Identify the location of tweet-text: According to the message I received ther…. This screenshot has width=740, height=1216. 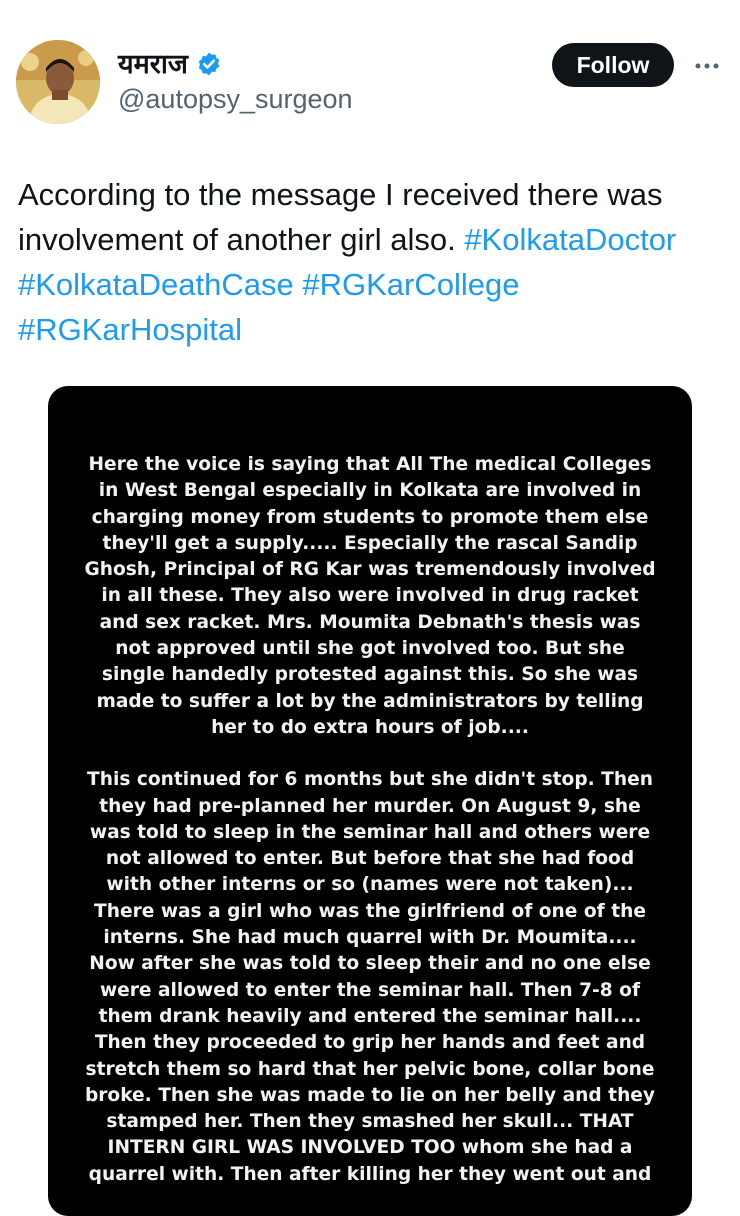
(373, 262).